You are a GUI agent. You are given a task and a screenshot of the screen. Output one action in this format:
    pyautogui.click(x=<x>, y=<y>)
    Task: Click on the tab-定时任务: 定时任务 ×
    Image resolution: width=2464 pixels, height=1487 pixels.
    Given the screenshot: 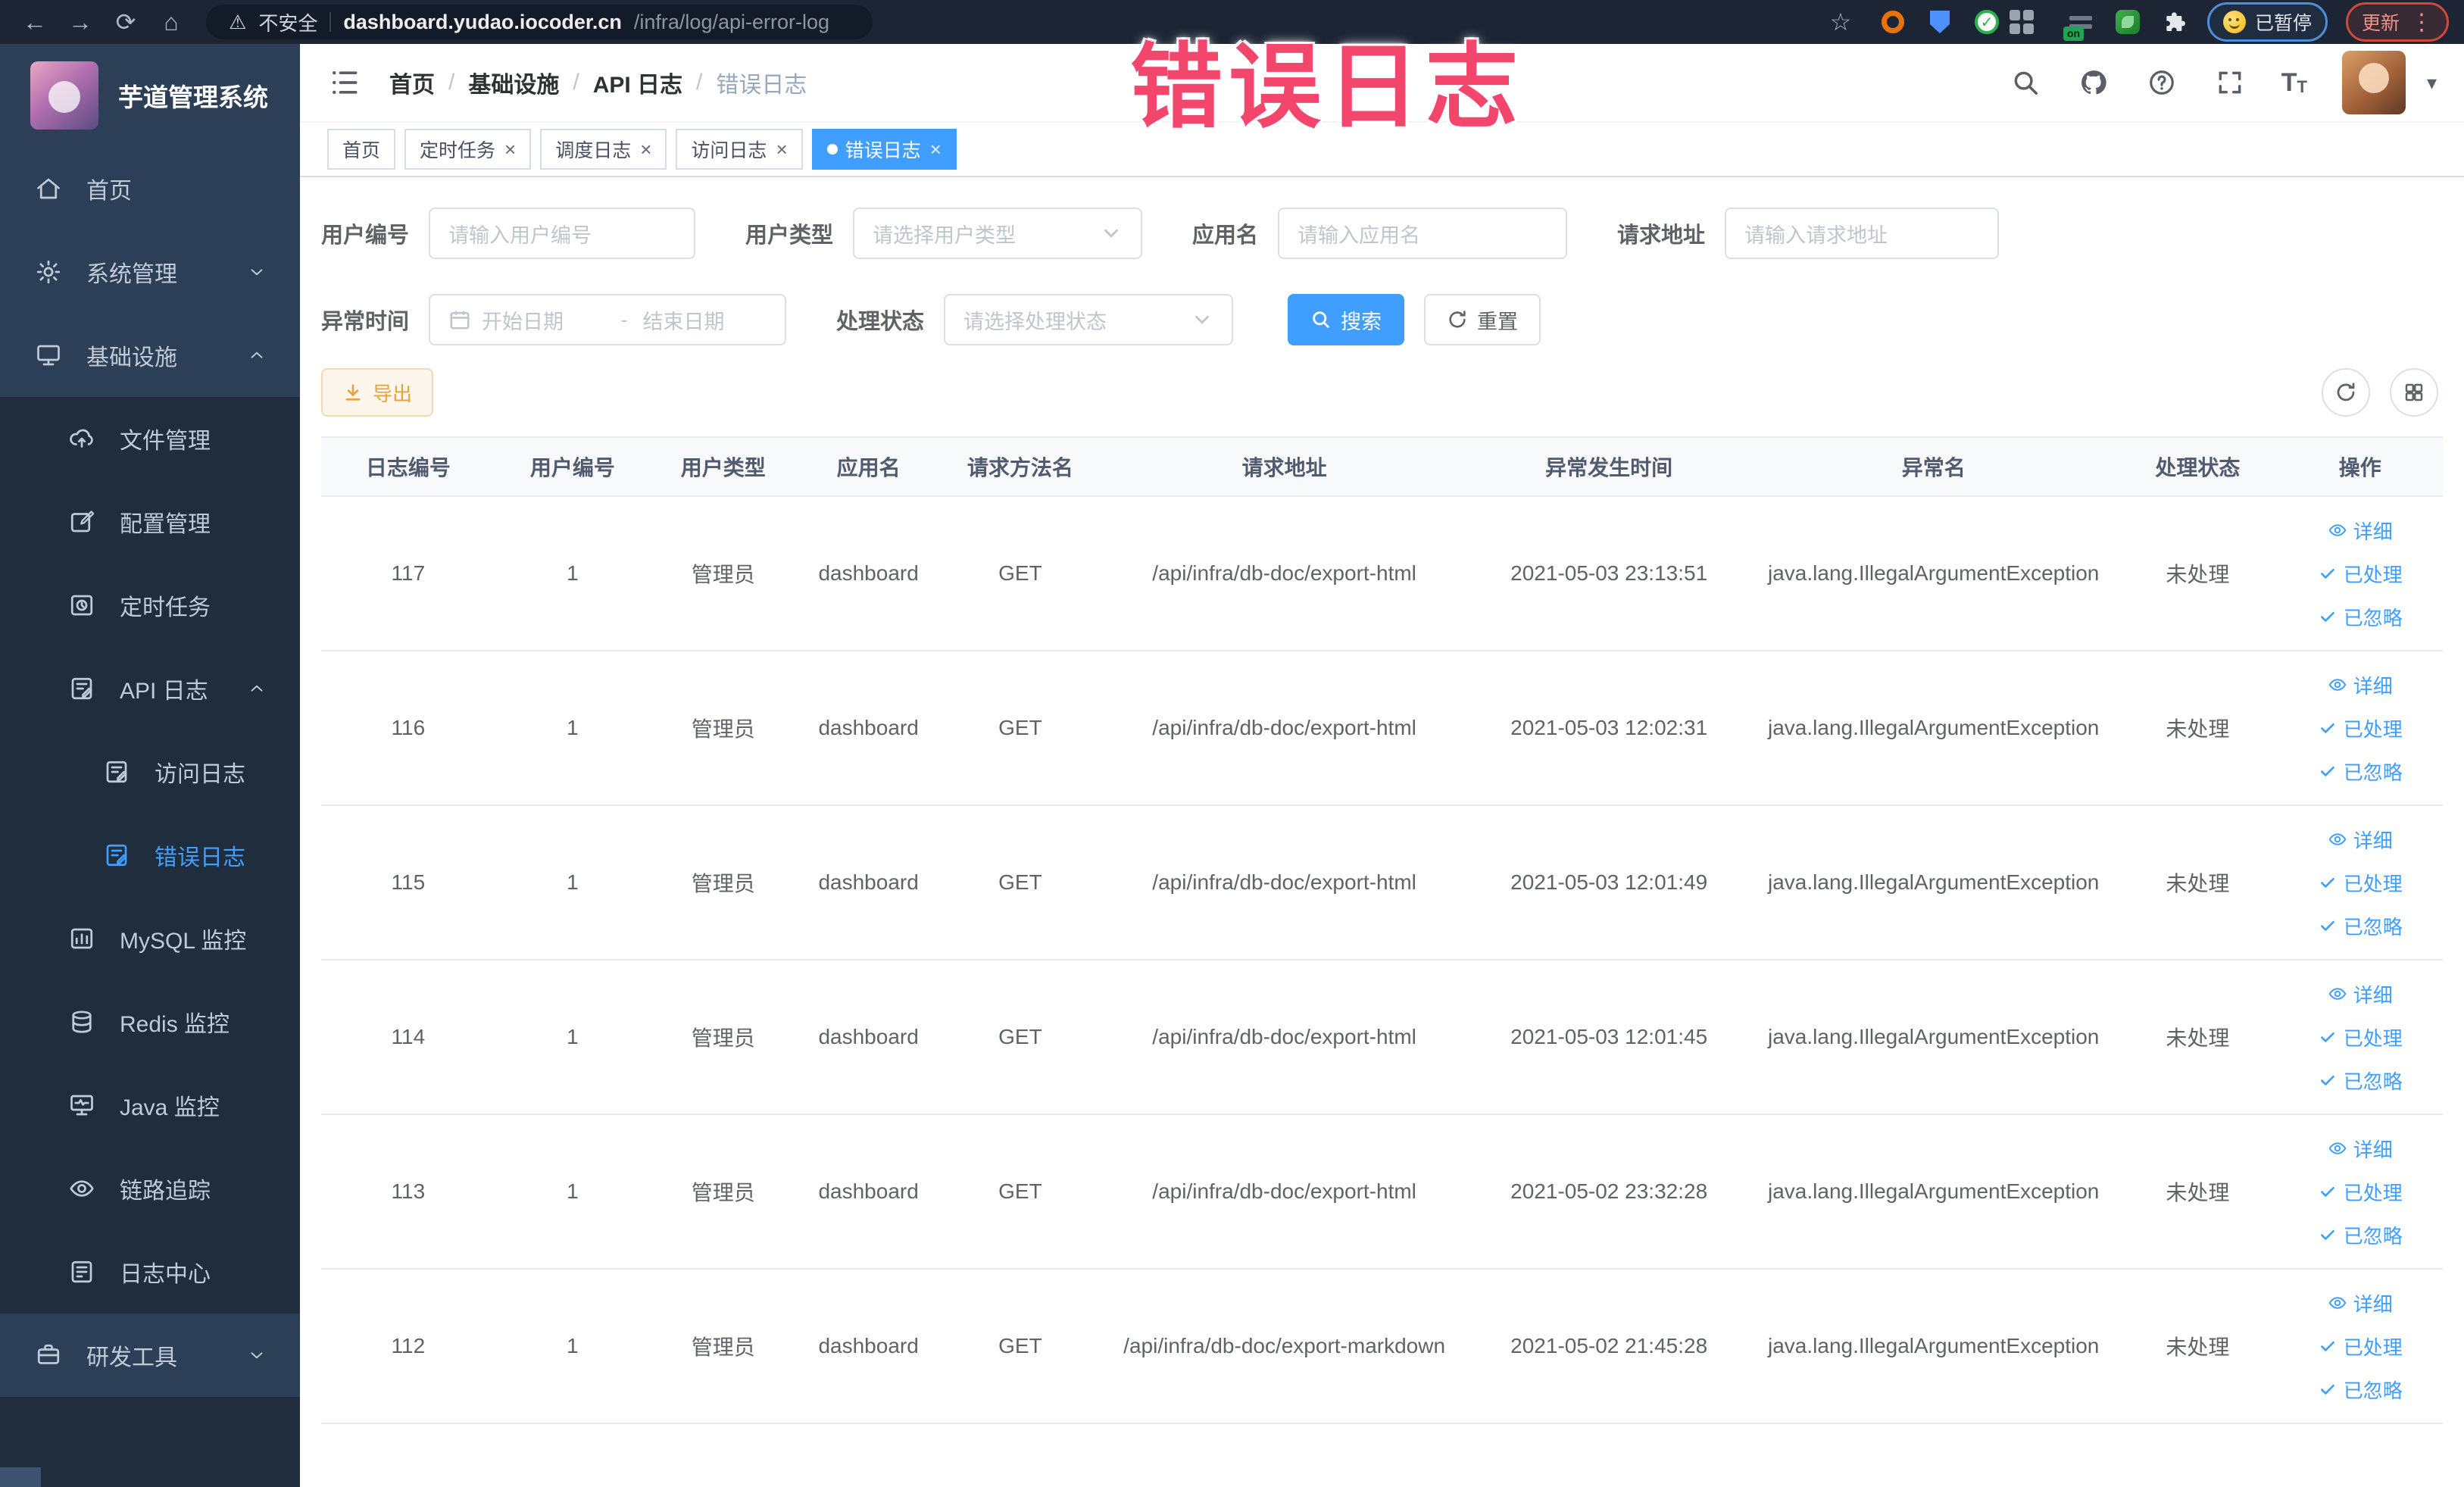 What is the action you would take?
    pyautogui.click(x=468, y=149)
    